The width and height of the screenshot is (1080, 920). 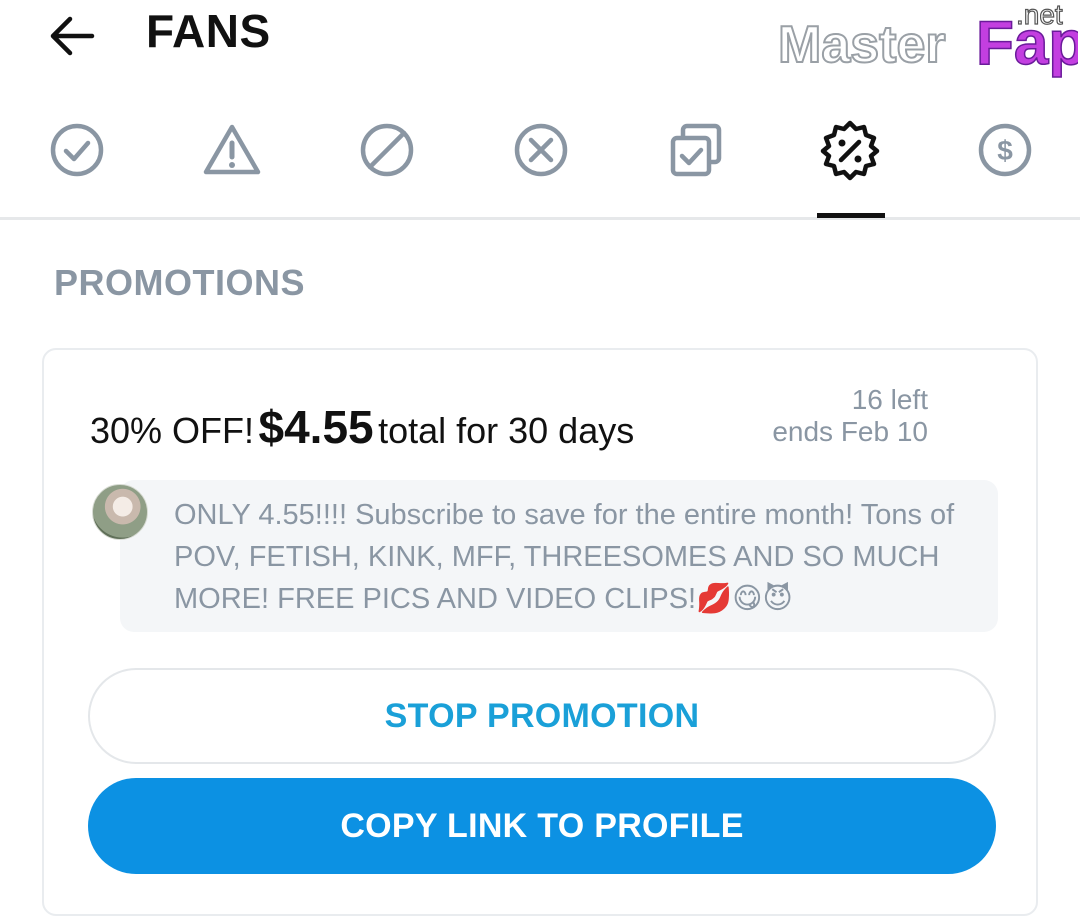 I want to click on promotion-remaining: 16 left, so click(x=889, y=399).